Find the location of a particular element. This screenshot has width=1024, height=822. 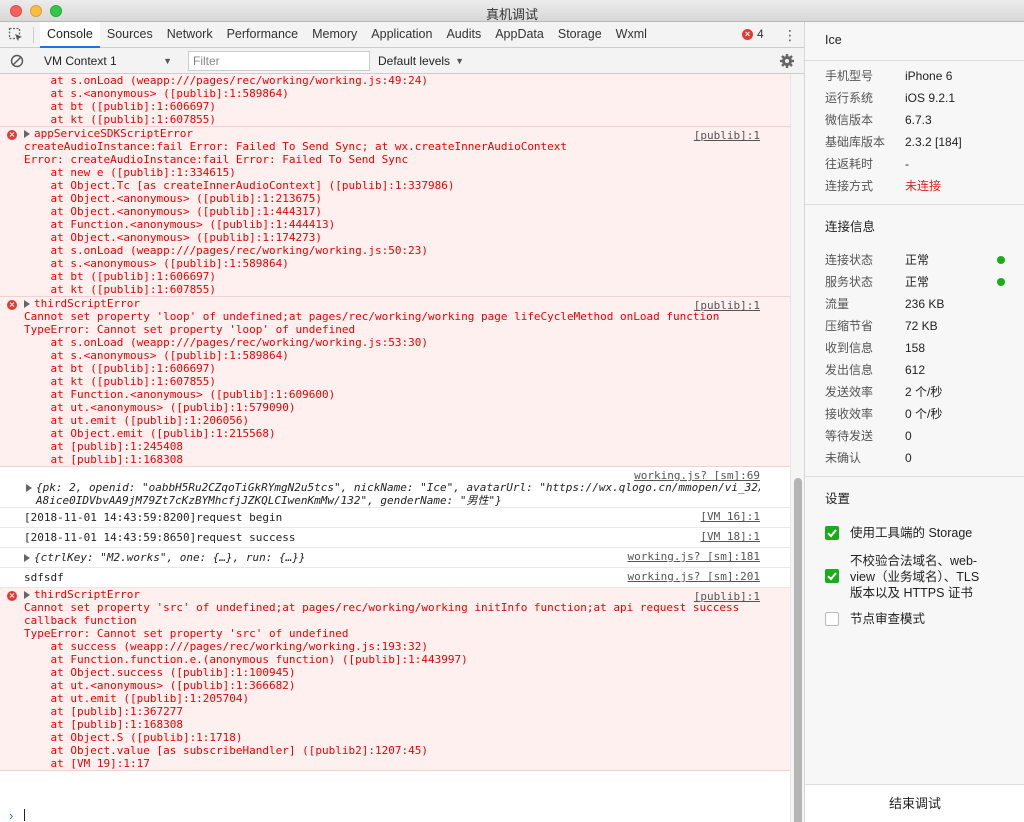

info-label: 接收效率 is located at coordinates (849, 414).